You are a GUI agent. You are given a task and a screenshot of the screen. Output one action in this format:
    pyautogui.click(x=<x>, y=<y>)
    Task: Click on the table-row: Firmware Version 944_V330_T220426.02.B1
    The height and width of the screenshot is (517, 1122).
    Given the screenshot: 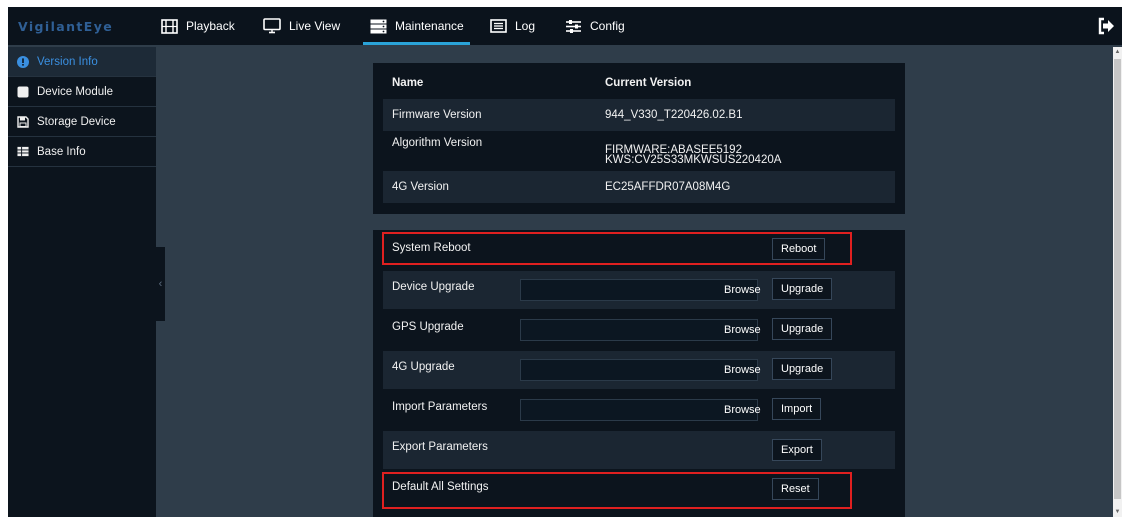 What is the action you would take?
    pyautogui.click(x=639, y=115)
    